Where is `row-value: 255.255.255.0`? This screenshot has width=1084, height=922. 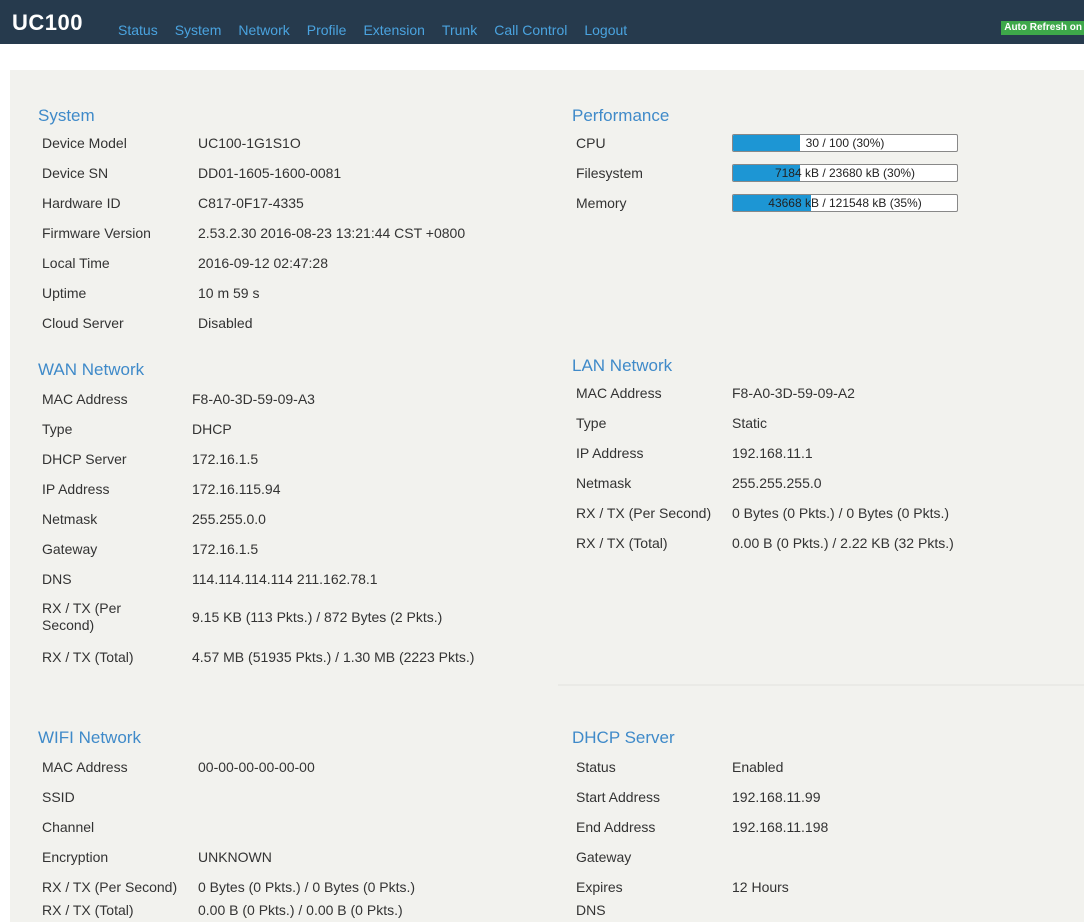 row-value: 255.255.255.0 is located at coordinates (777, 483).